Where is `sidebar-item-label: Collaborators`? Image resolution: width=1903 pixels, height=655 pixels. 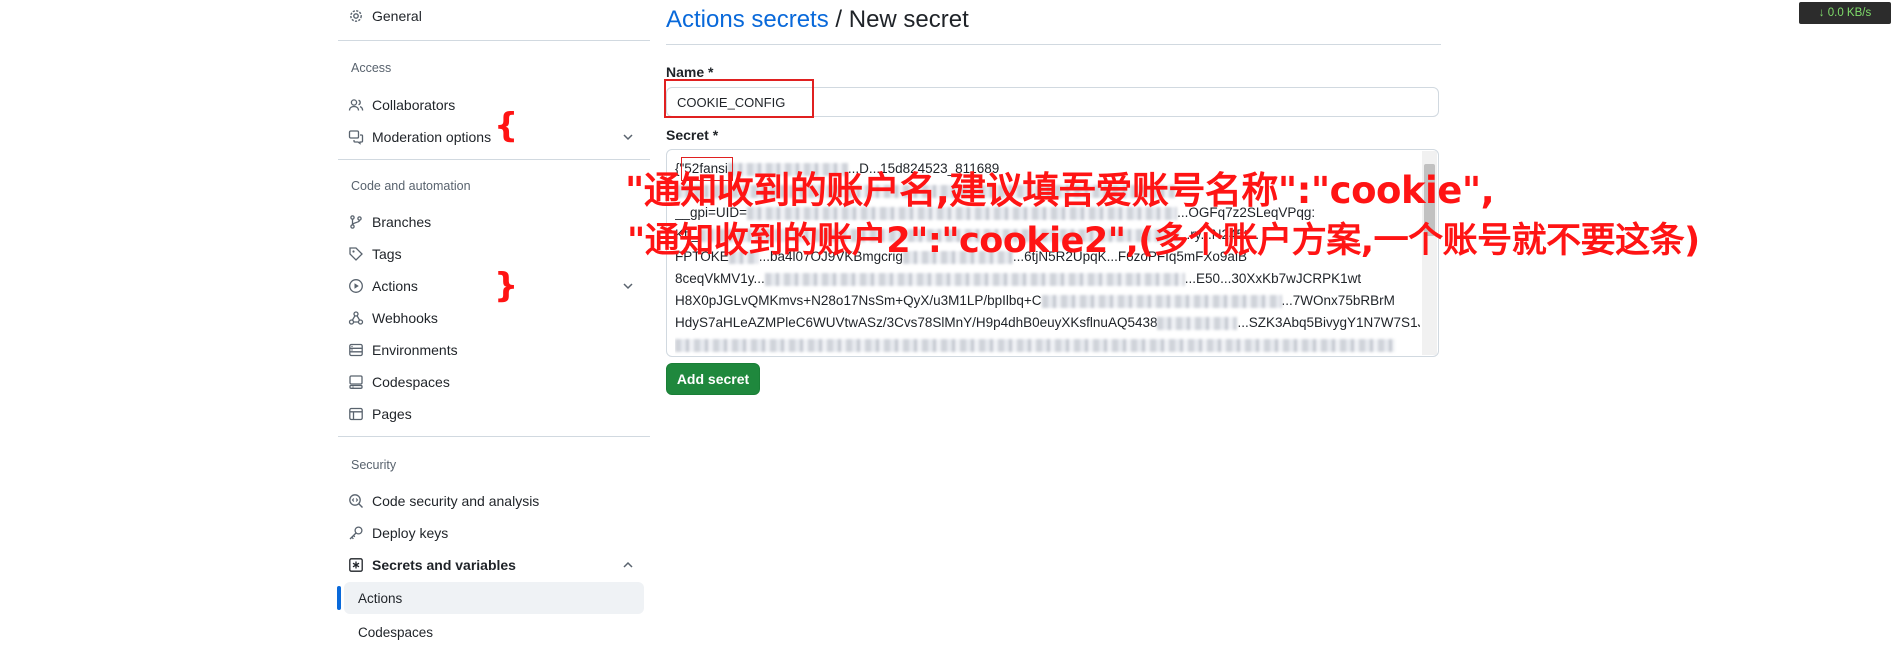 sidebar-item-label: Collaborators is located at coordinates (414, 105).